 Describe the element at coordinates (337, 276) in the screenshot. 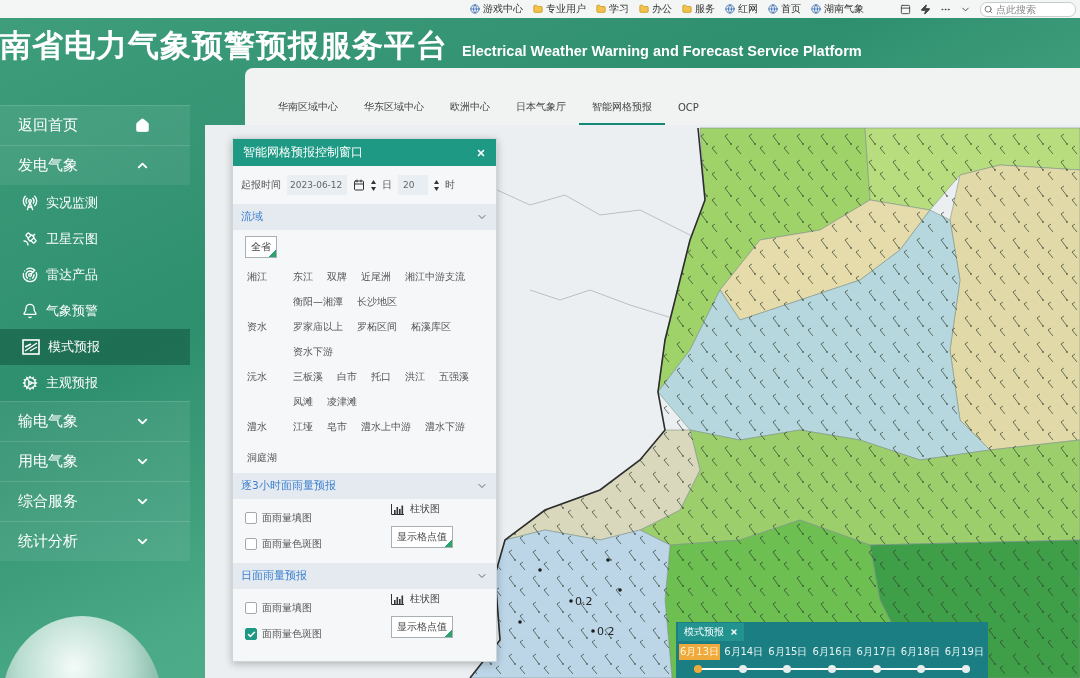

I see `basin-option: 双牌` at that location.